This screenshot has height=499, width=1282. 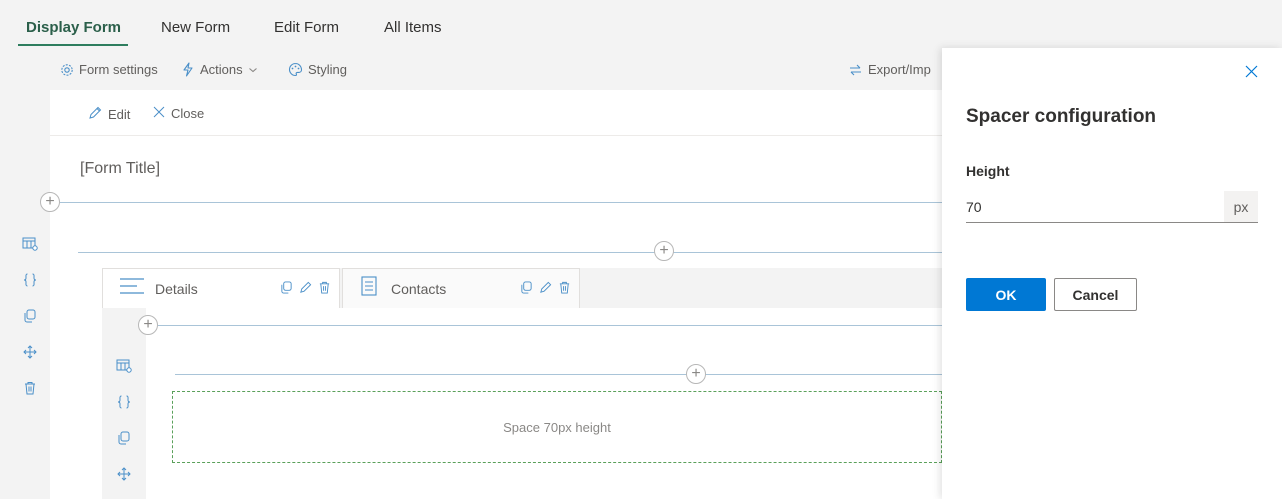 What do you see at coordinates (118, 69) in the screenshot?
I see `form-settings-label: Form settings` at bounding box center [118, 69].